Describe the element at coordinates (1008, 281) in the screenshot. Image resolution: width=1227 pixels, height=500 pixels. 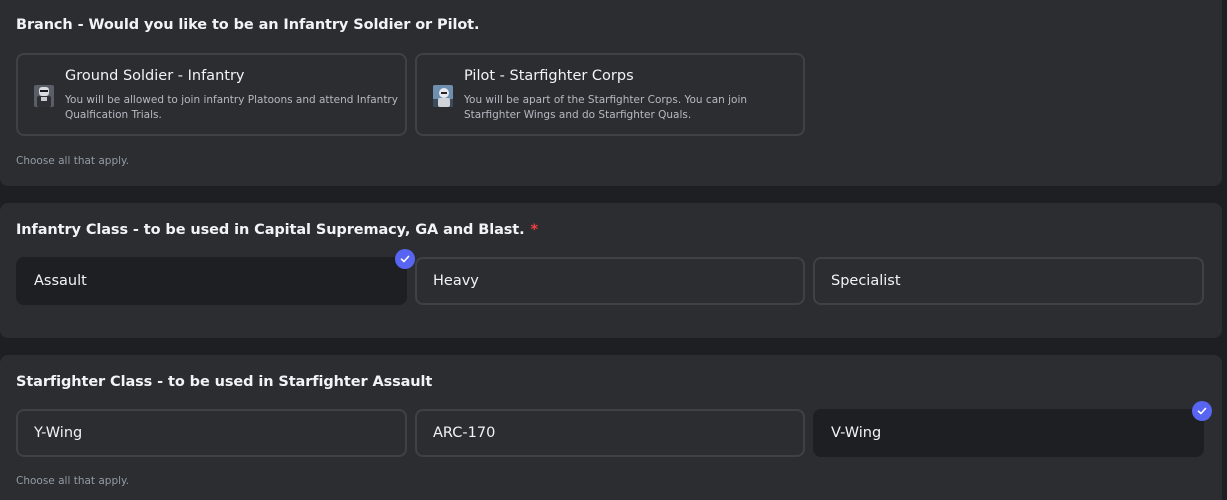
I see `option-specialist: Specialist` at that location.